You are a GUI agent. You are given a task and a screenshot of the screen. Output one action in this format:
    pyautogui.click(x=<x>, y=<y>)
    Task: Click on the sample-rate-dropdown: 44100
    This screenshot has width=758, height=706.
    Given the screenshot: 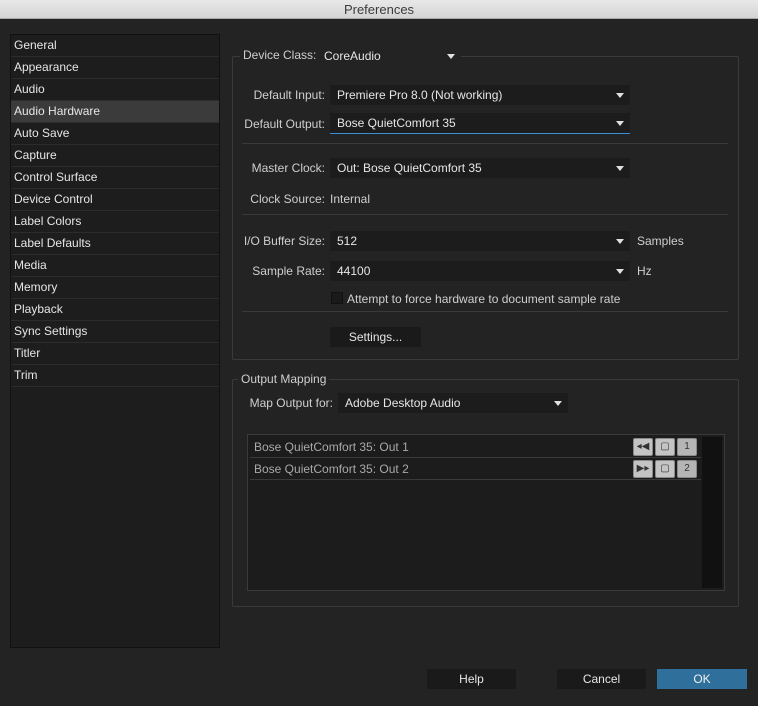 What is the action you would take?
    pyautogui.click(x=480, y=271)
    